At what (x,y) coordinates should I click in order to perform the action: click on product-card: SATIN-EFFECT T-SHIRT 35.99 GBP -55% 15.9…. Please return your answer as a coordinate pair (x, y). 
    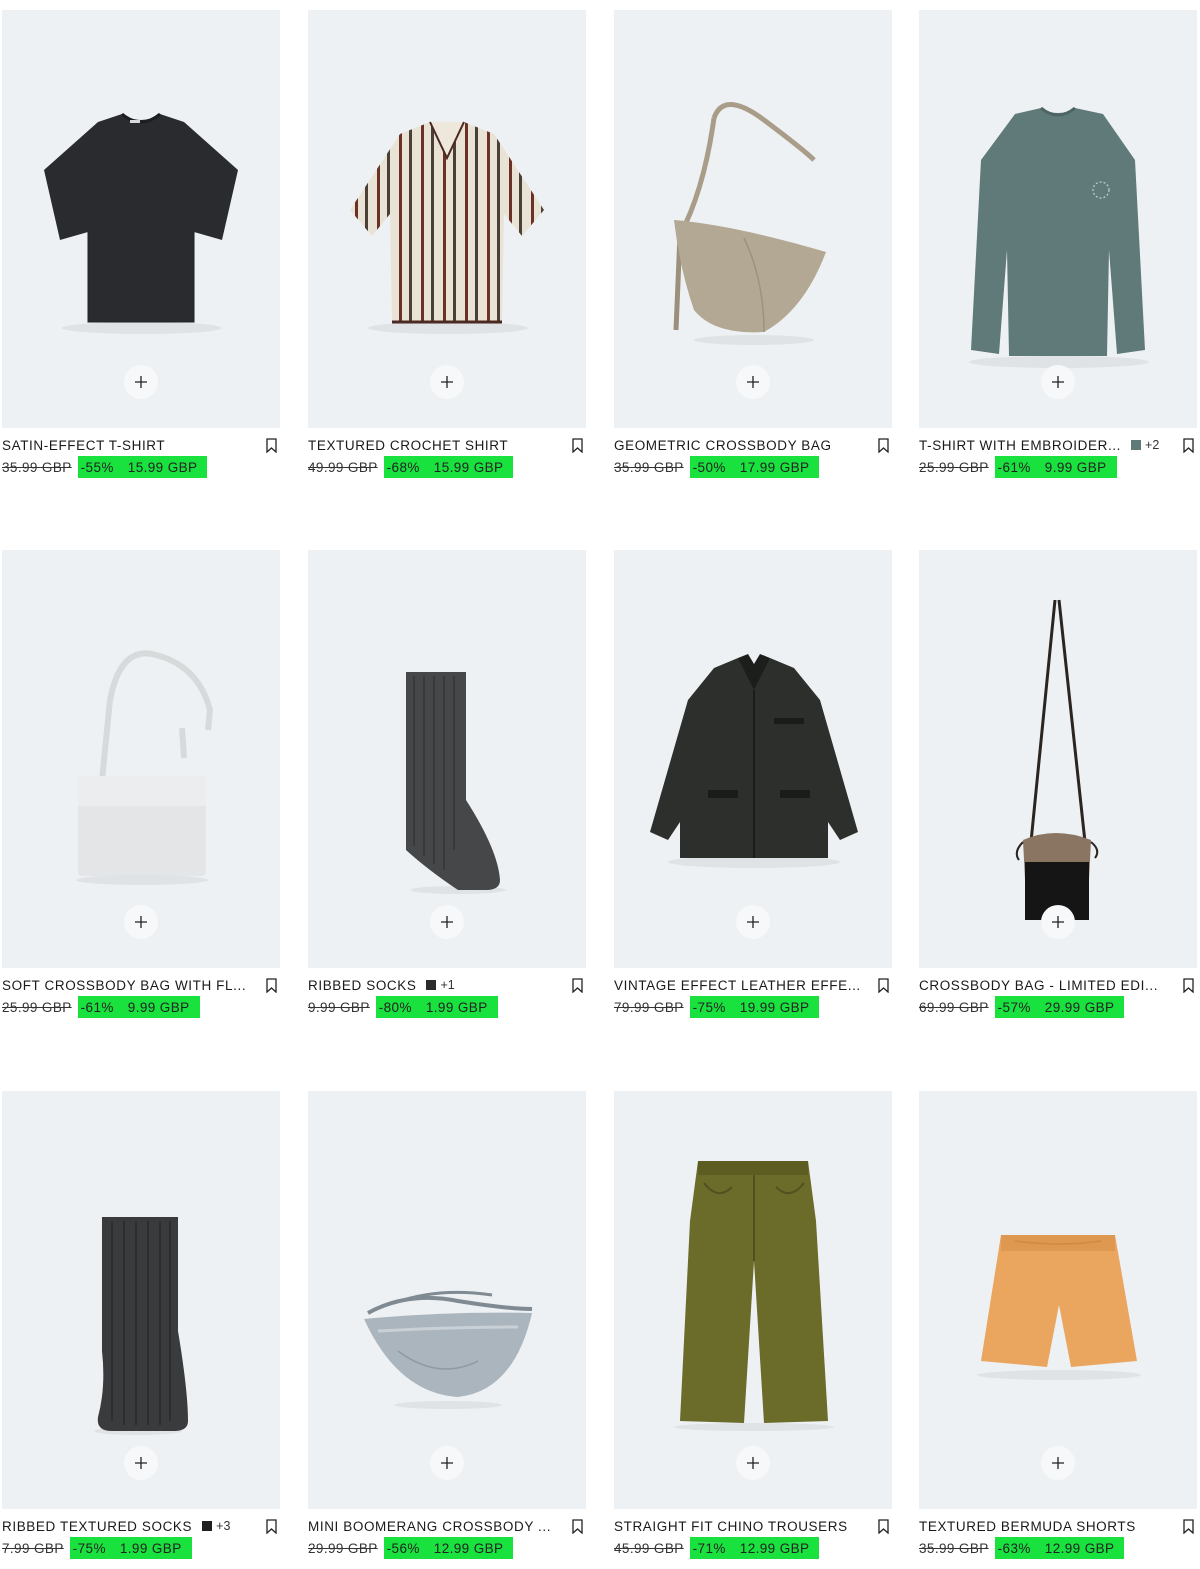
    Looking at the image, I should click on (141, 246).